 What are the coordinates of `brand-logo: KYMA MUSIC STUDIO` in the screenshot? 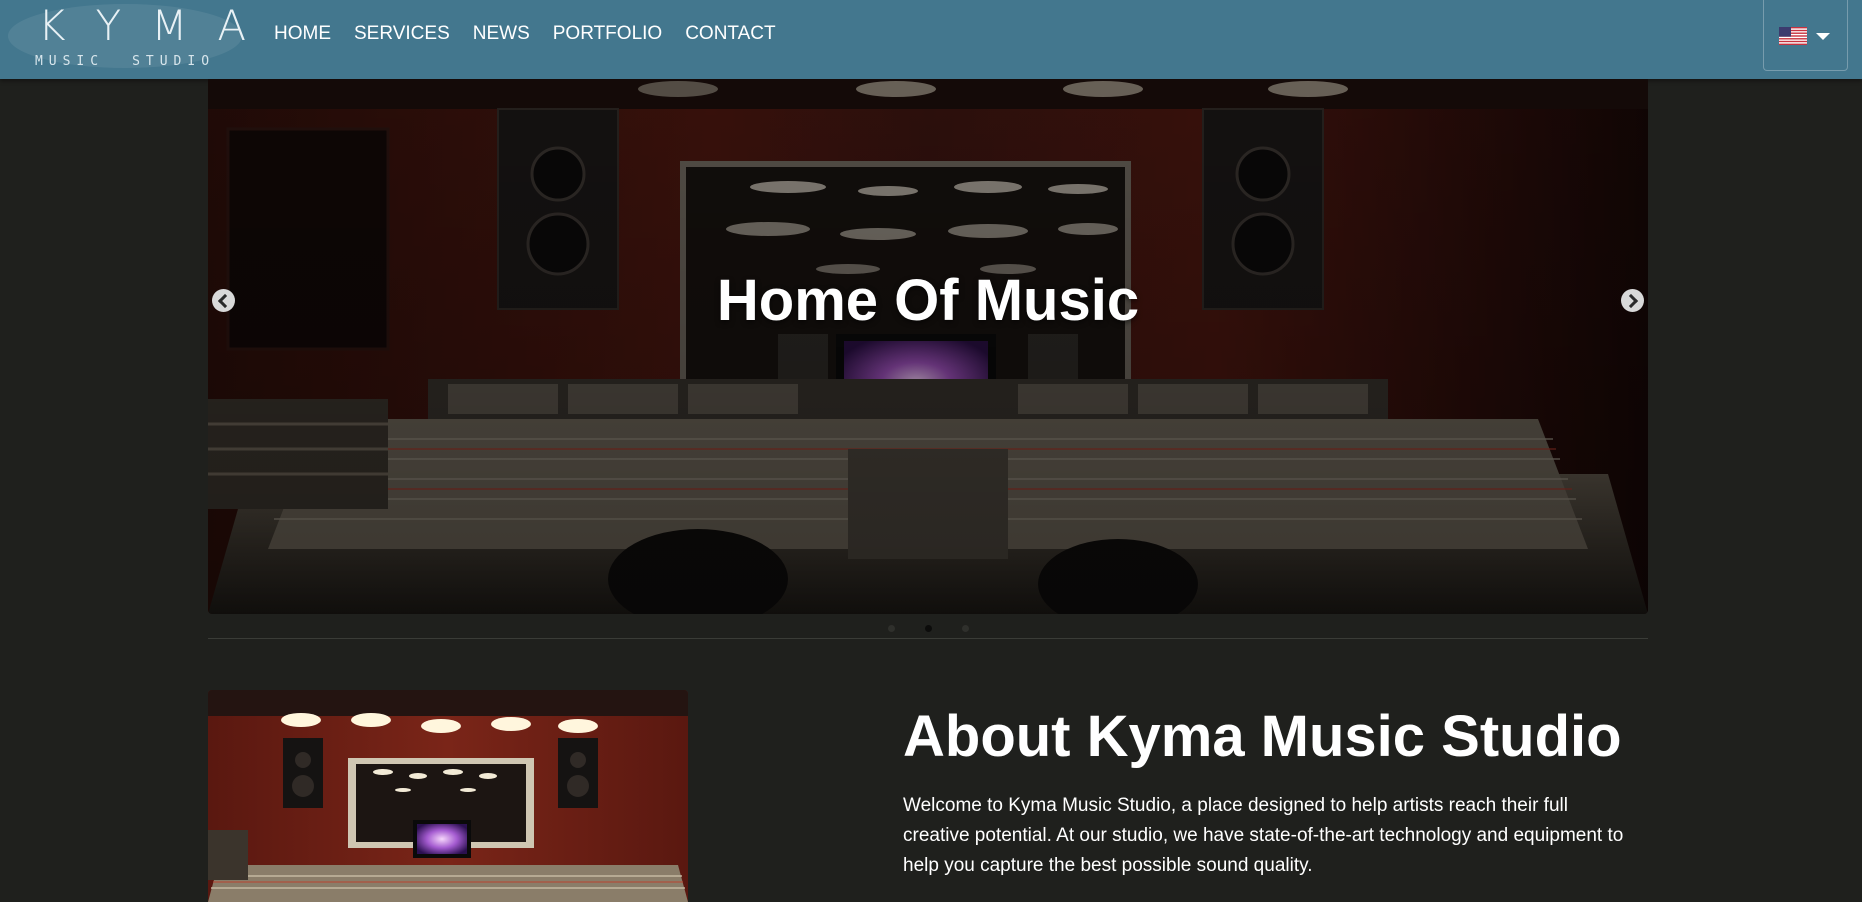 It's located at (142, 35).